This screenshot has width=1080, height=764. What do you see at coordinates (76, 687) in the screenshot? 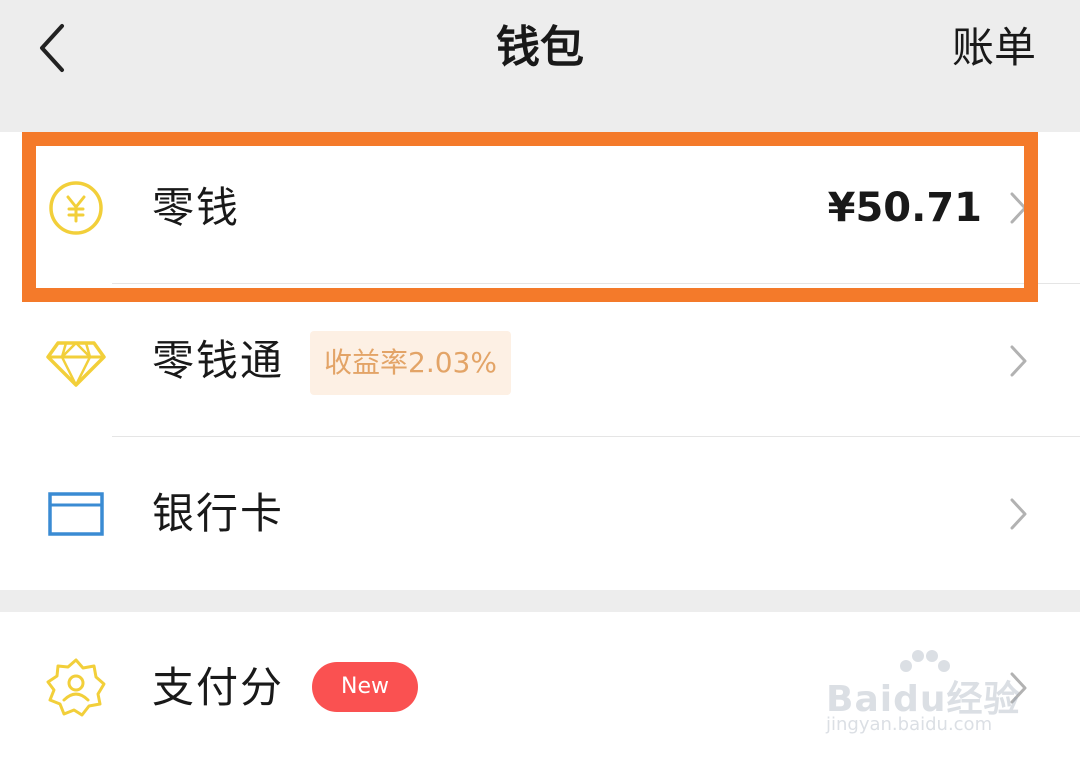
I see `pay-score-icon` at bounding box center [76, 687].